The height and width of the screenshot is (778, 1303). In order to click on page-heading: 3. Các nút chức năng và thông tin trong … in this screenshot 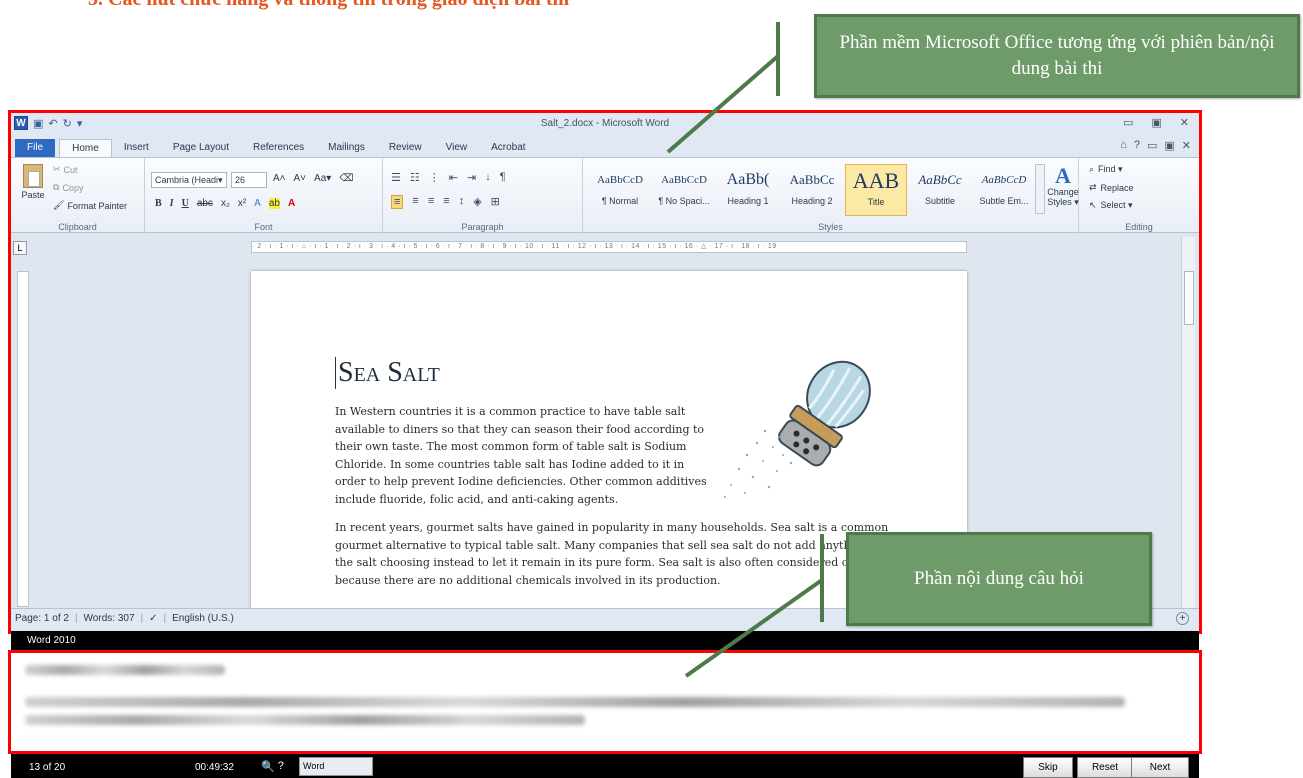, I will do `click(328, 5)`.